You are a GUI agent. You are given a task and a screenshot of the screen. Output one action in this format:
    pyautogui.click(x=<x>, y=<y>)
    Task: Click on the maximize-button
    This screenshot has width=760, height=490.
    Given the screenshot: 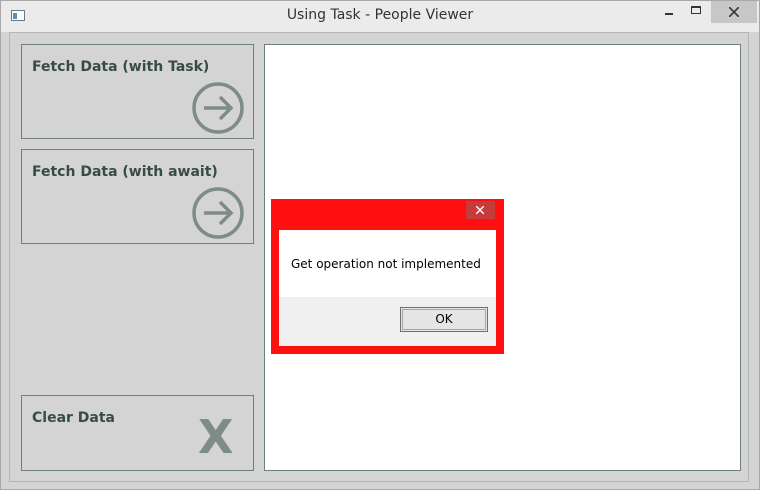 What is the action you would take?
    pyautogui.click(x=696, y=12)
    